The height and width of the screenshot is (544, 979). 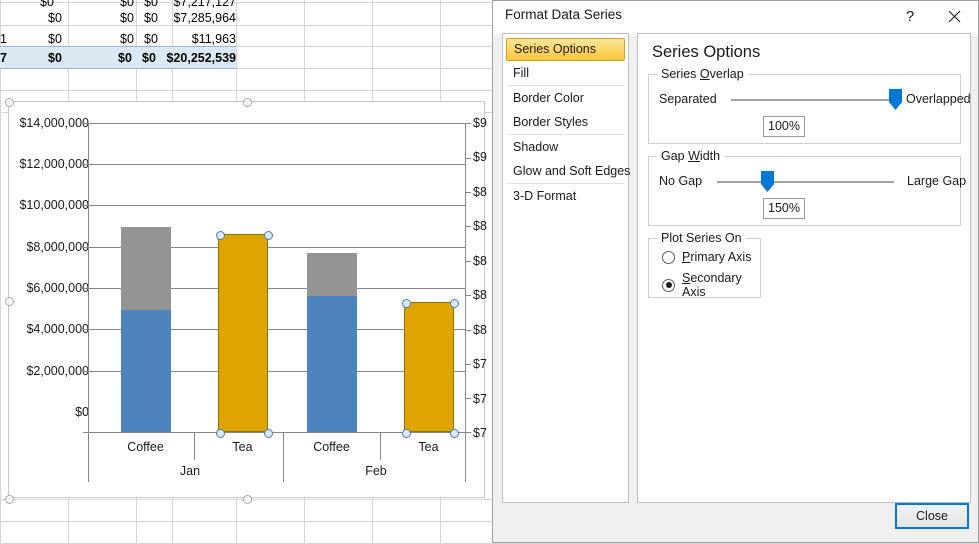 I want to click on dialog-titlebar: Format Data Series ?, so click(x=735, y=18).